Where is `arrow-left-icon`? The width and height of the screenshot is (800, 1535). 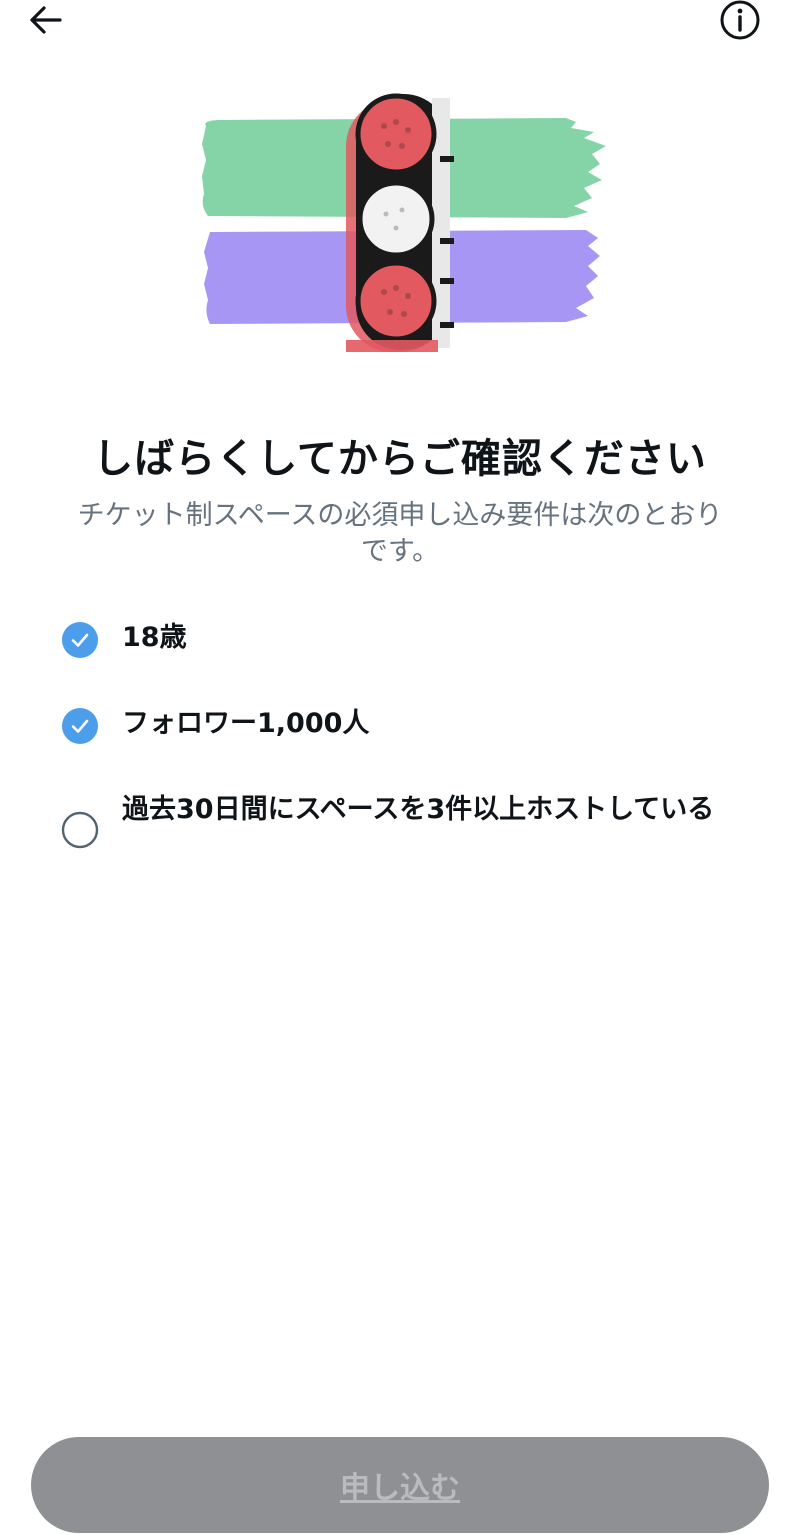
arrow-left-icon is located at coordinates (46, 20).